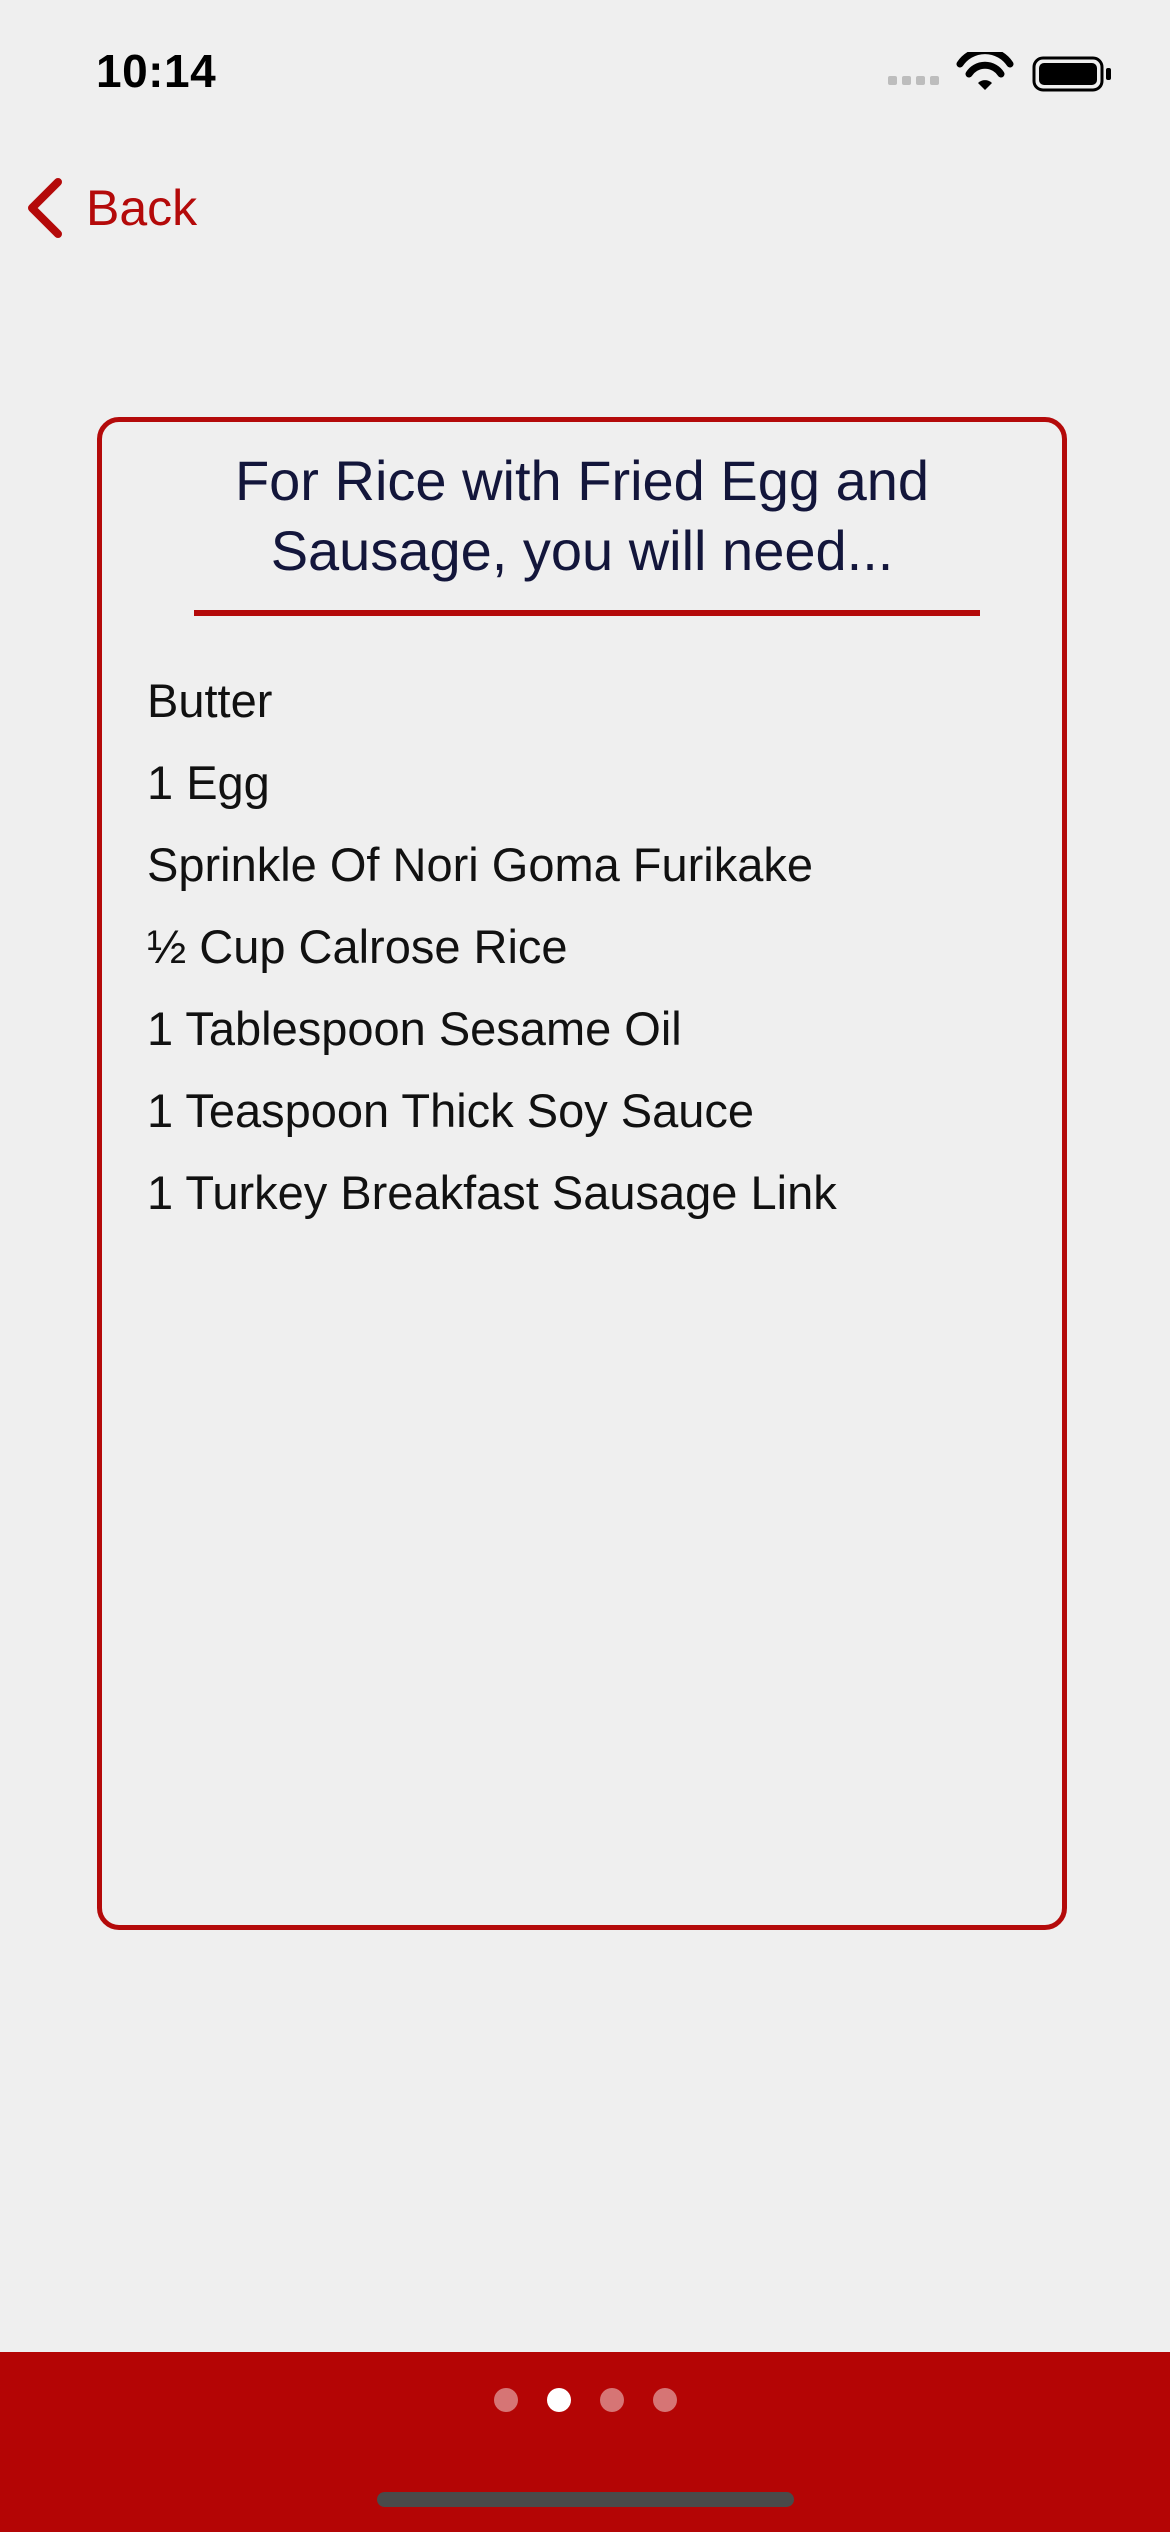 Image resolution: width=1170 pixels, height=2532 pixels. Describe the element at coordinates (414, 1028) in the screenshot. I see `ingredient-item: 1 Tablespoon Sesame Oil` at that location.